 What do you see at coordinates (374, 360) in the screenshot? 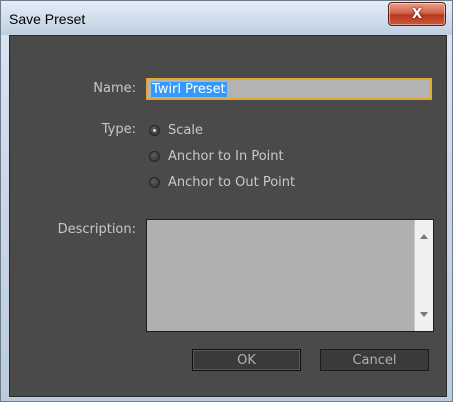
I see `cancel-button: Cancel` at bounding box center [374, 360].